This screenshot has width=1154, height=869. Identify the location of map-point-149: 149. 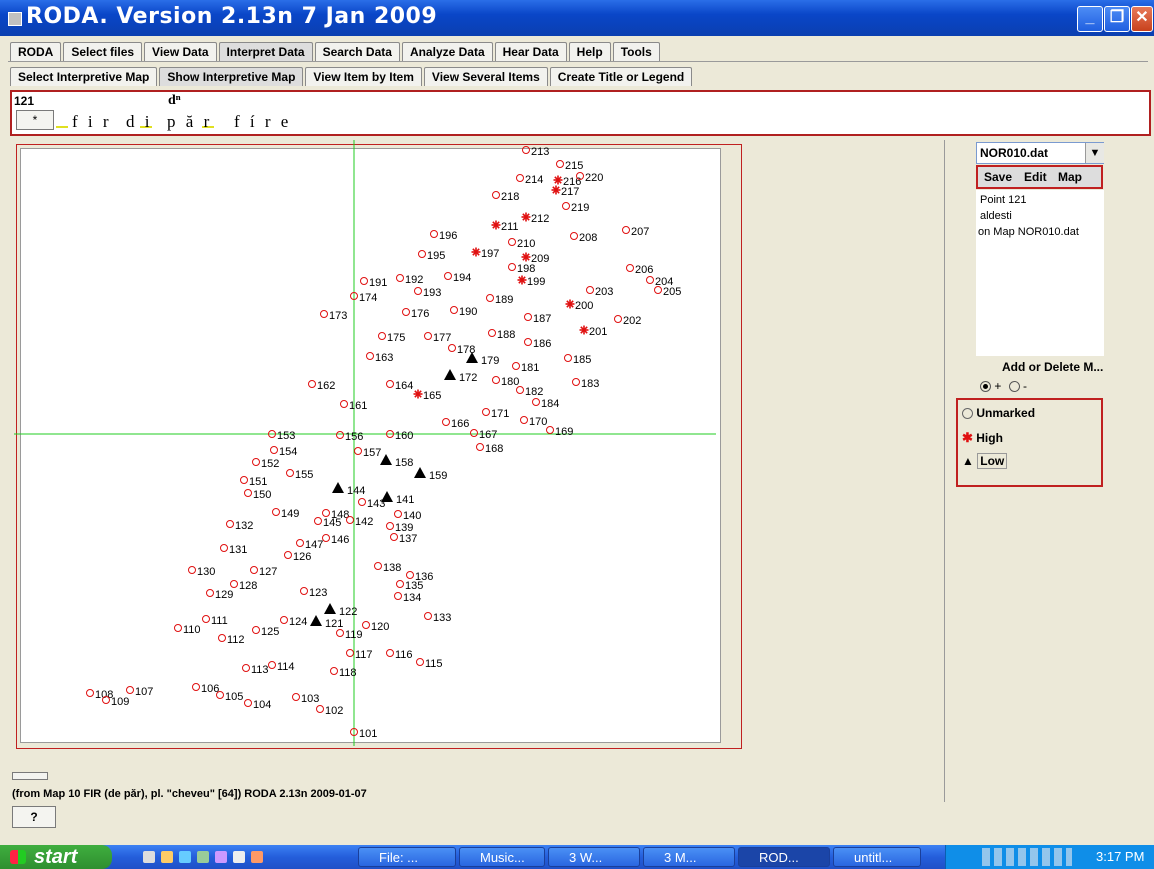
(286, 514).